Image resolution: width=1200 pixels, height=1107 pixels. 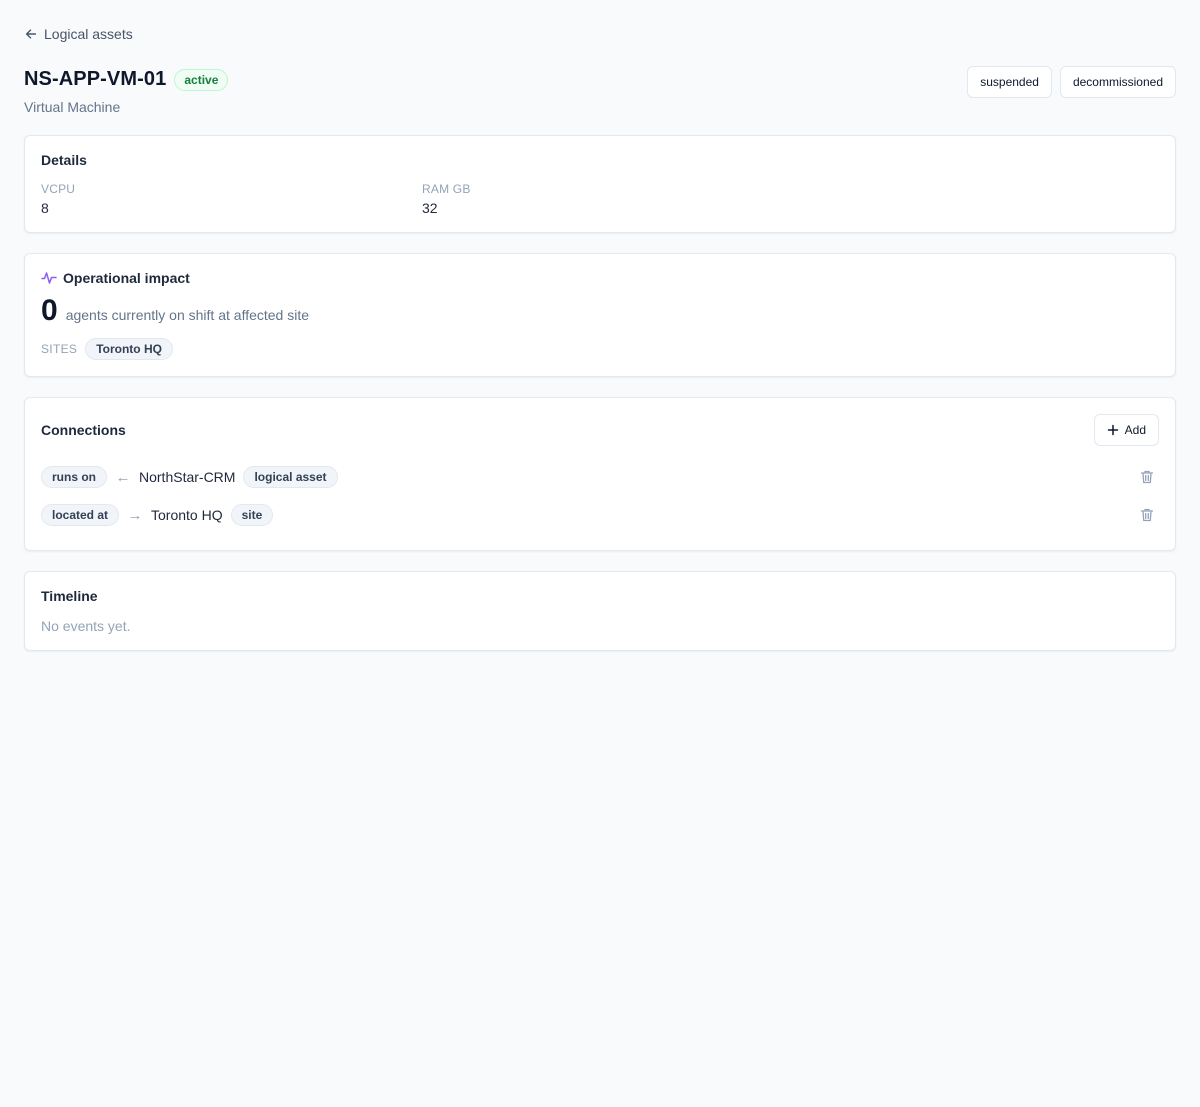 What do you see at coordinates (49, 278) in the screenshot?
I see `activity-icon` at bounding box center [49, 278].